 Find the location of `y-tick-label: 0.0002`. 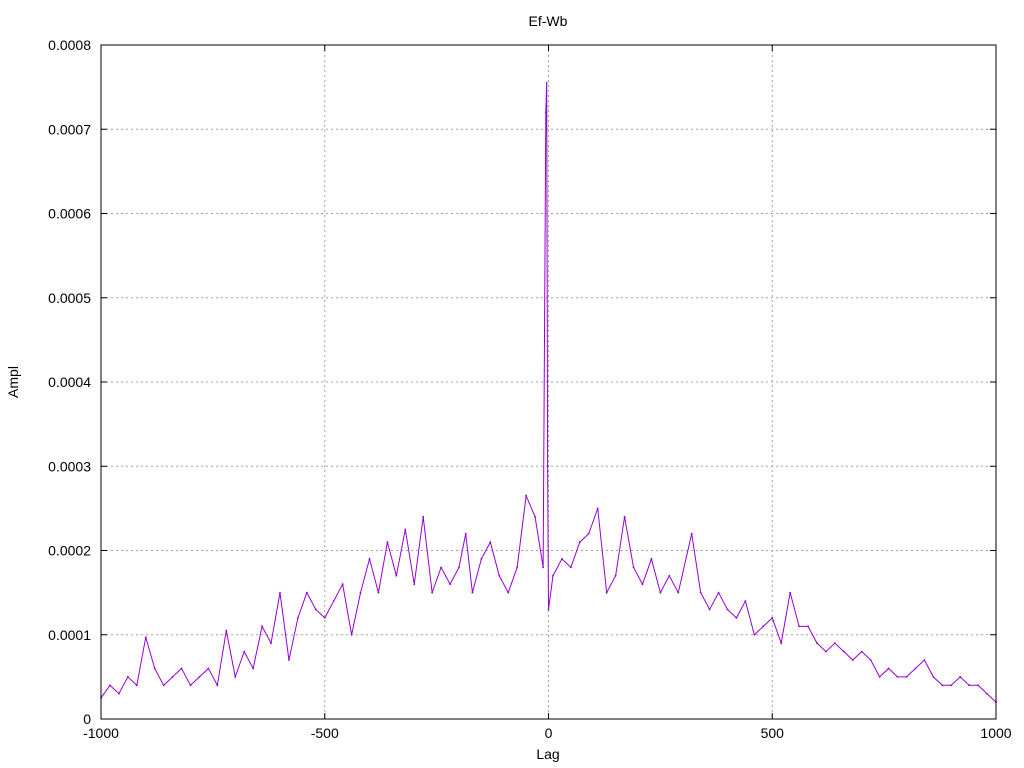

y-tick-label: 0.0002 is located at coordinates (69, 551).